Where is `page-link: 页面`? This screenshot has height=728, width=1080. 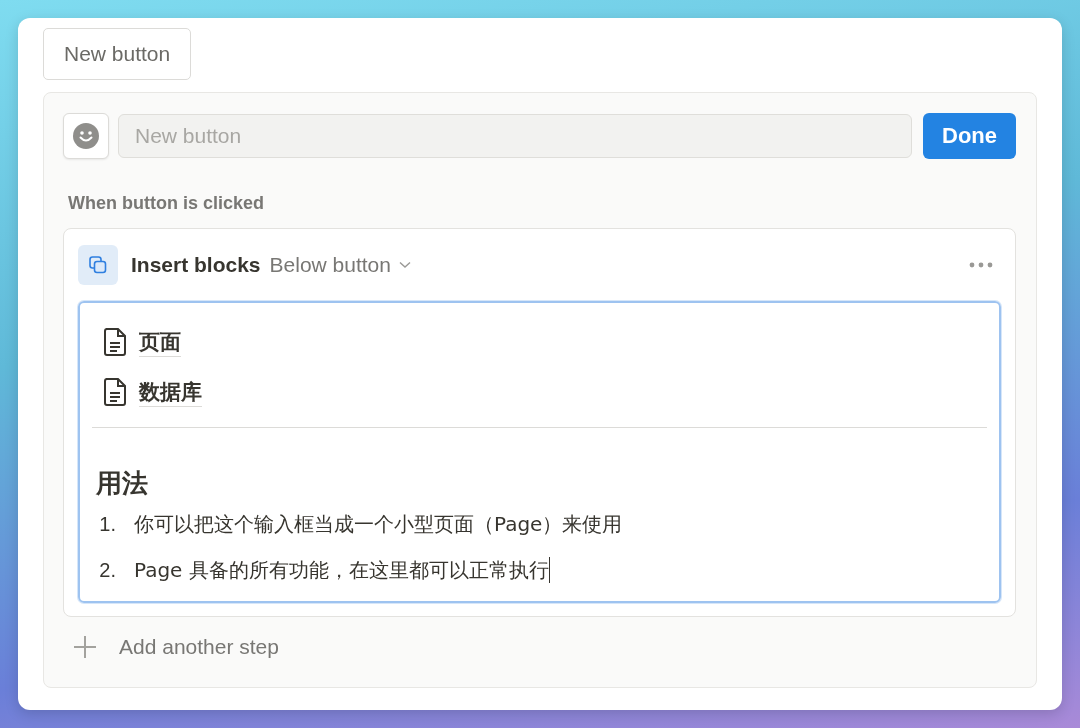 page-link: 页面 is located at coordinates (160, 342).